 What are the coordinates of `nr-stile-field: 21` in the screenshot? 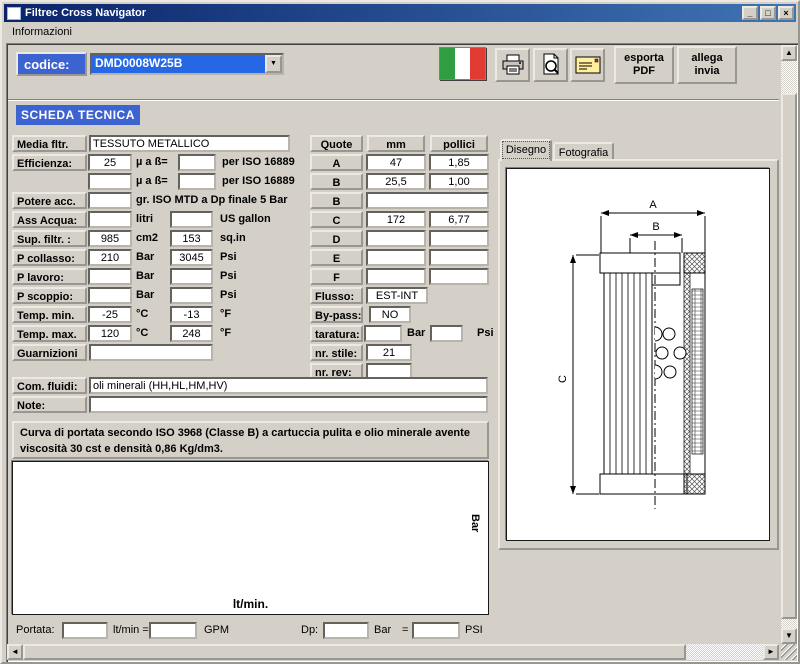 It's located at (389, 352).